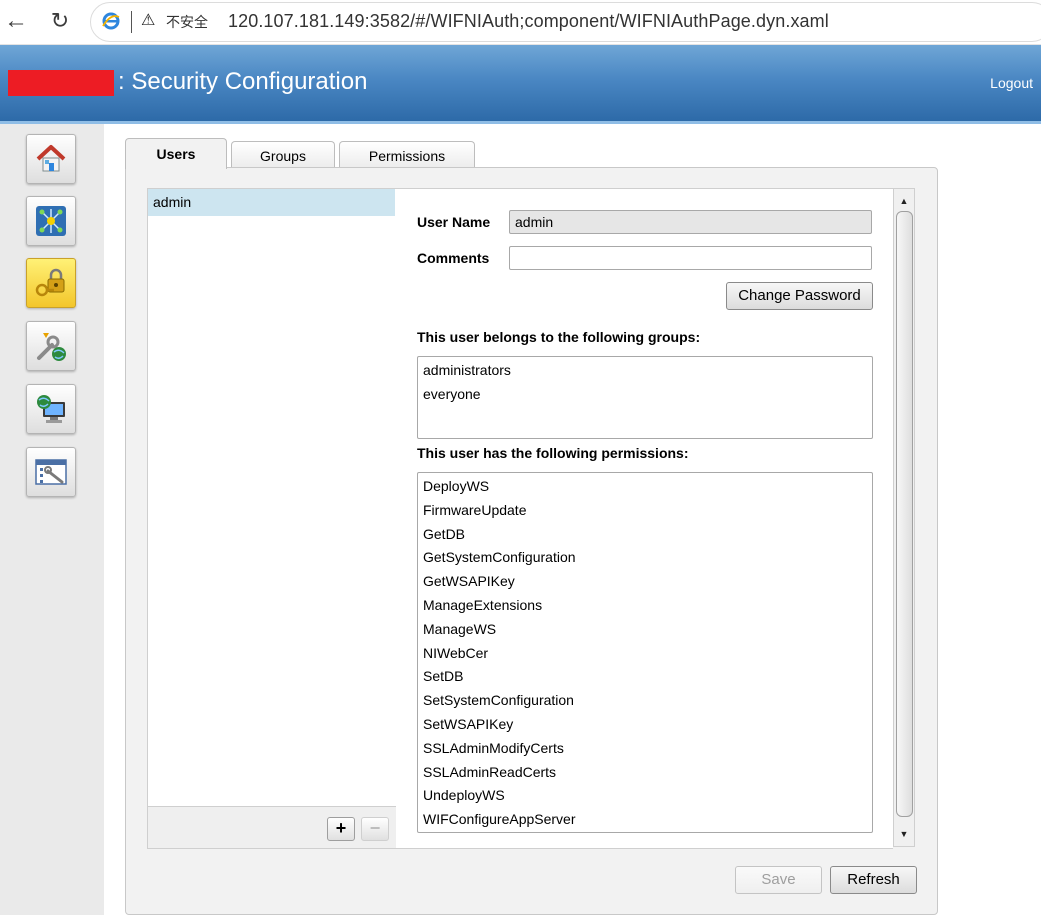 The width and height of the screenshot is (1041, 915). I want to click on network-icon, so click(51, 221).